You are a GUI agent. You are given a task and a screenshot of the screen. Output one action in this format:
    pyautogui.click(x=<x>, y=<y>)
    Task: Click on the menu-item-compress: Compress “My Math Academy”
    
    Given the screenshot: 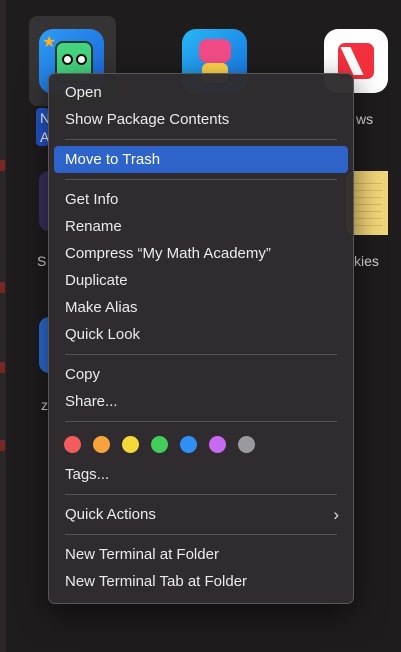 What is the action you would take?
    pyautogui.click(x=201, y=253)
    